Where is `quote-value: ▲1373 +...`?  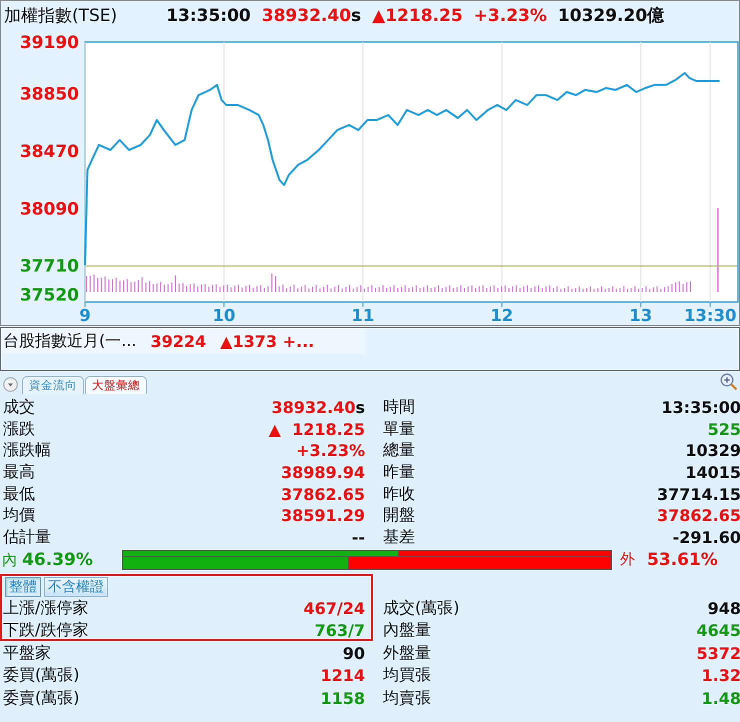
quote-value: ▲1373 +... is located at coordinates (267, 341).